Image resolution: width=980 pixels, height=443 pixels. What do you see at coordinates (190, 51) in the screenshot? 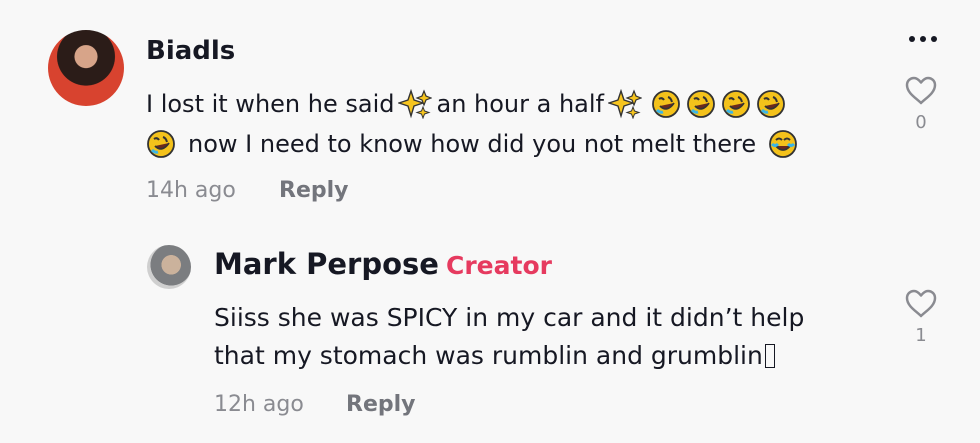
I see `comment-username: Biadls` at bounding box center [190, 51].